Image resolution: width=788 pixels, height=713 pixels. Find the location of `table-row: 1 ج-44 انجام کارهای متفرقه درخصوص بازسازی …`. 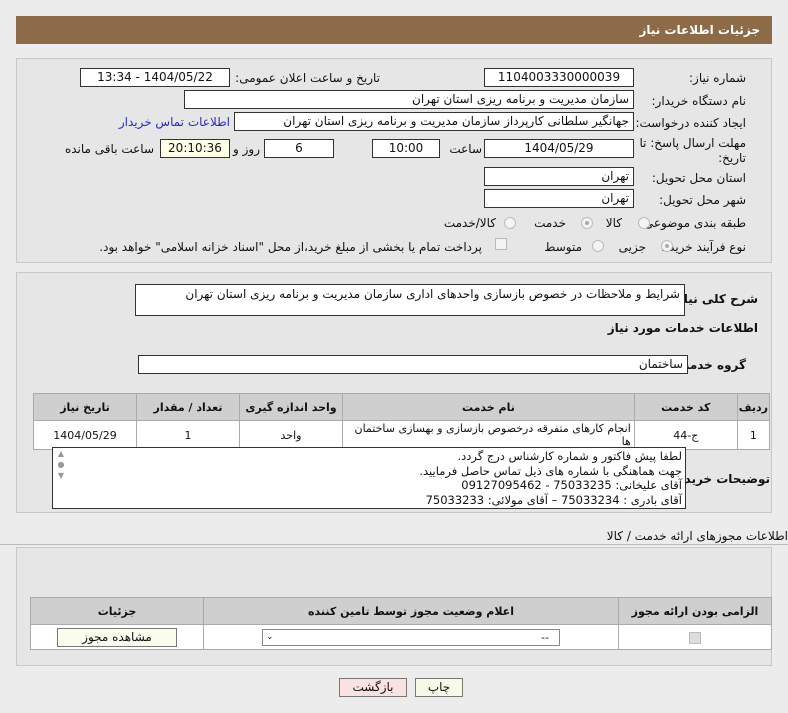

table-row: 1 ج-44 انجام کارهای متفرقه درخصوص بازسازی … is located at coordinates (402, 435).